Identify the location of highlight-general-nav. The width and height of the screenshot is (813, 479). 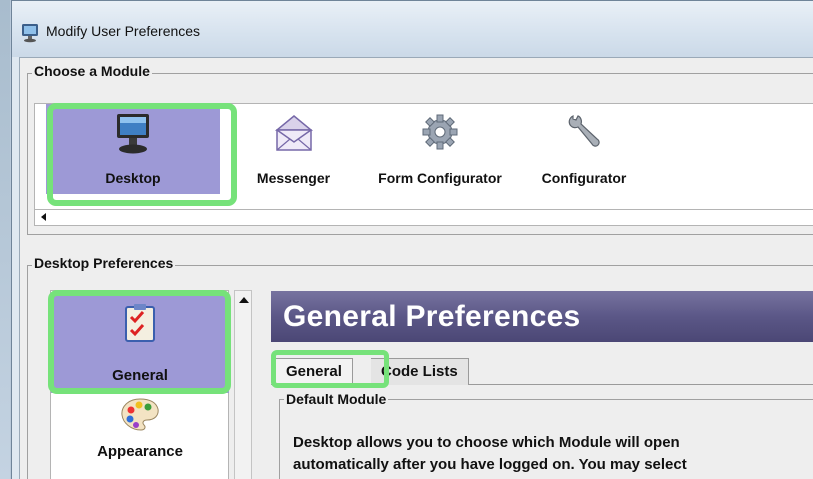
(139, 342).